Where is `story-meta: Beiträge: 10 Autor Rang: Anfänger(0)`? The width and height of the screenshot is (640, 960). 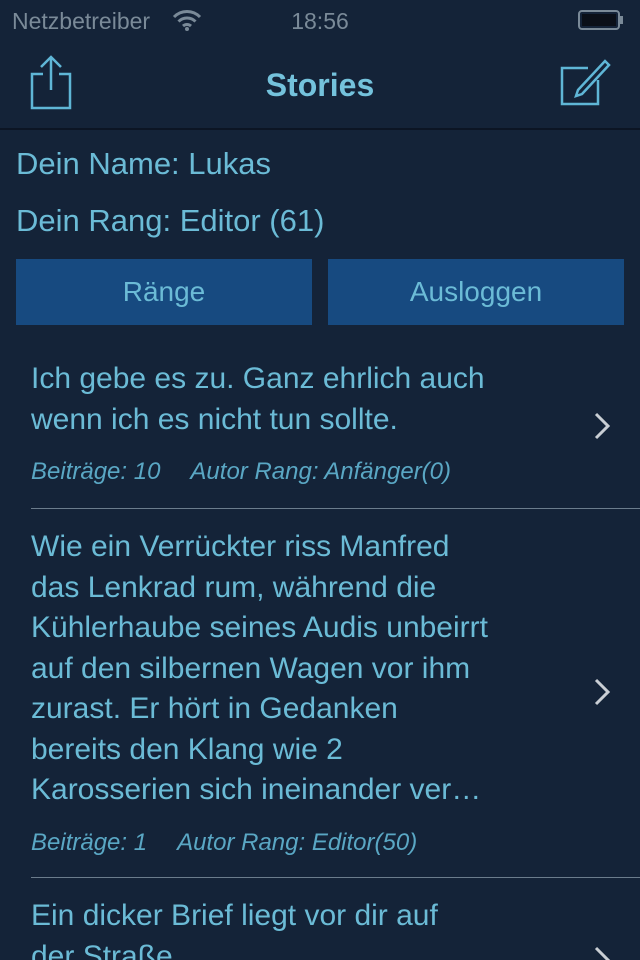 story-meta: Beiträge: 10 Autor Rang: Anfänger(0) is located at coordinates (241, 472).